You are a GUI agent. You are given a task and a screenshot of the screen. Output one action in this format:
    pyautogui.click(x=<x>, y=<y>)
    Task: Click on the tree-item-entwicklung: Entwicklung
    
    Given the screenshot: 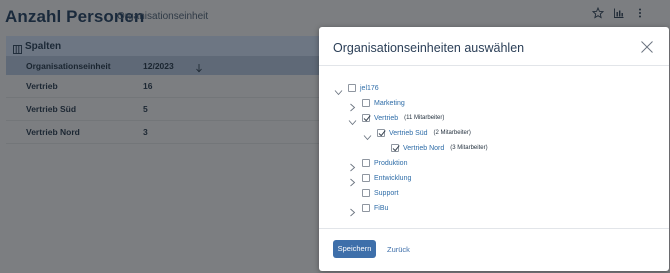 What is the action you would take?
    pyautogui.click(x=380, y=179)
    